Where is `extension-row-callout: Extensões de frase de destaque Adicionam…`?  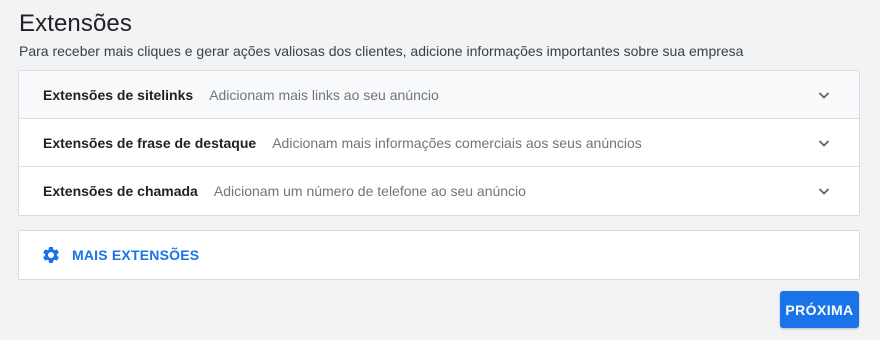
extension-row-callout: Extensões de frase de destaque Adicionam… is located at coordinates (439, 143).